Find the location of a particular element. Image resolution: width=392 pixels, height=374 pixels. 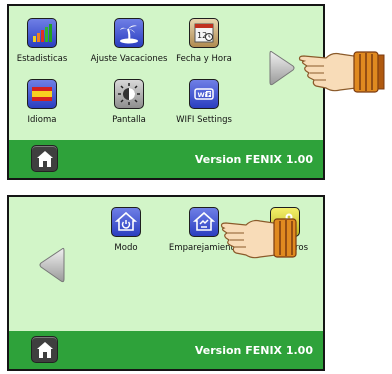

menu-item-wifi-settings: Wi F WIFI Settings is located at coordinates (204, 102).